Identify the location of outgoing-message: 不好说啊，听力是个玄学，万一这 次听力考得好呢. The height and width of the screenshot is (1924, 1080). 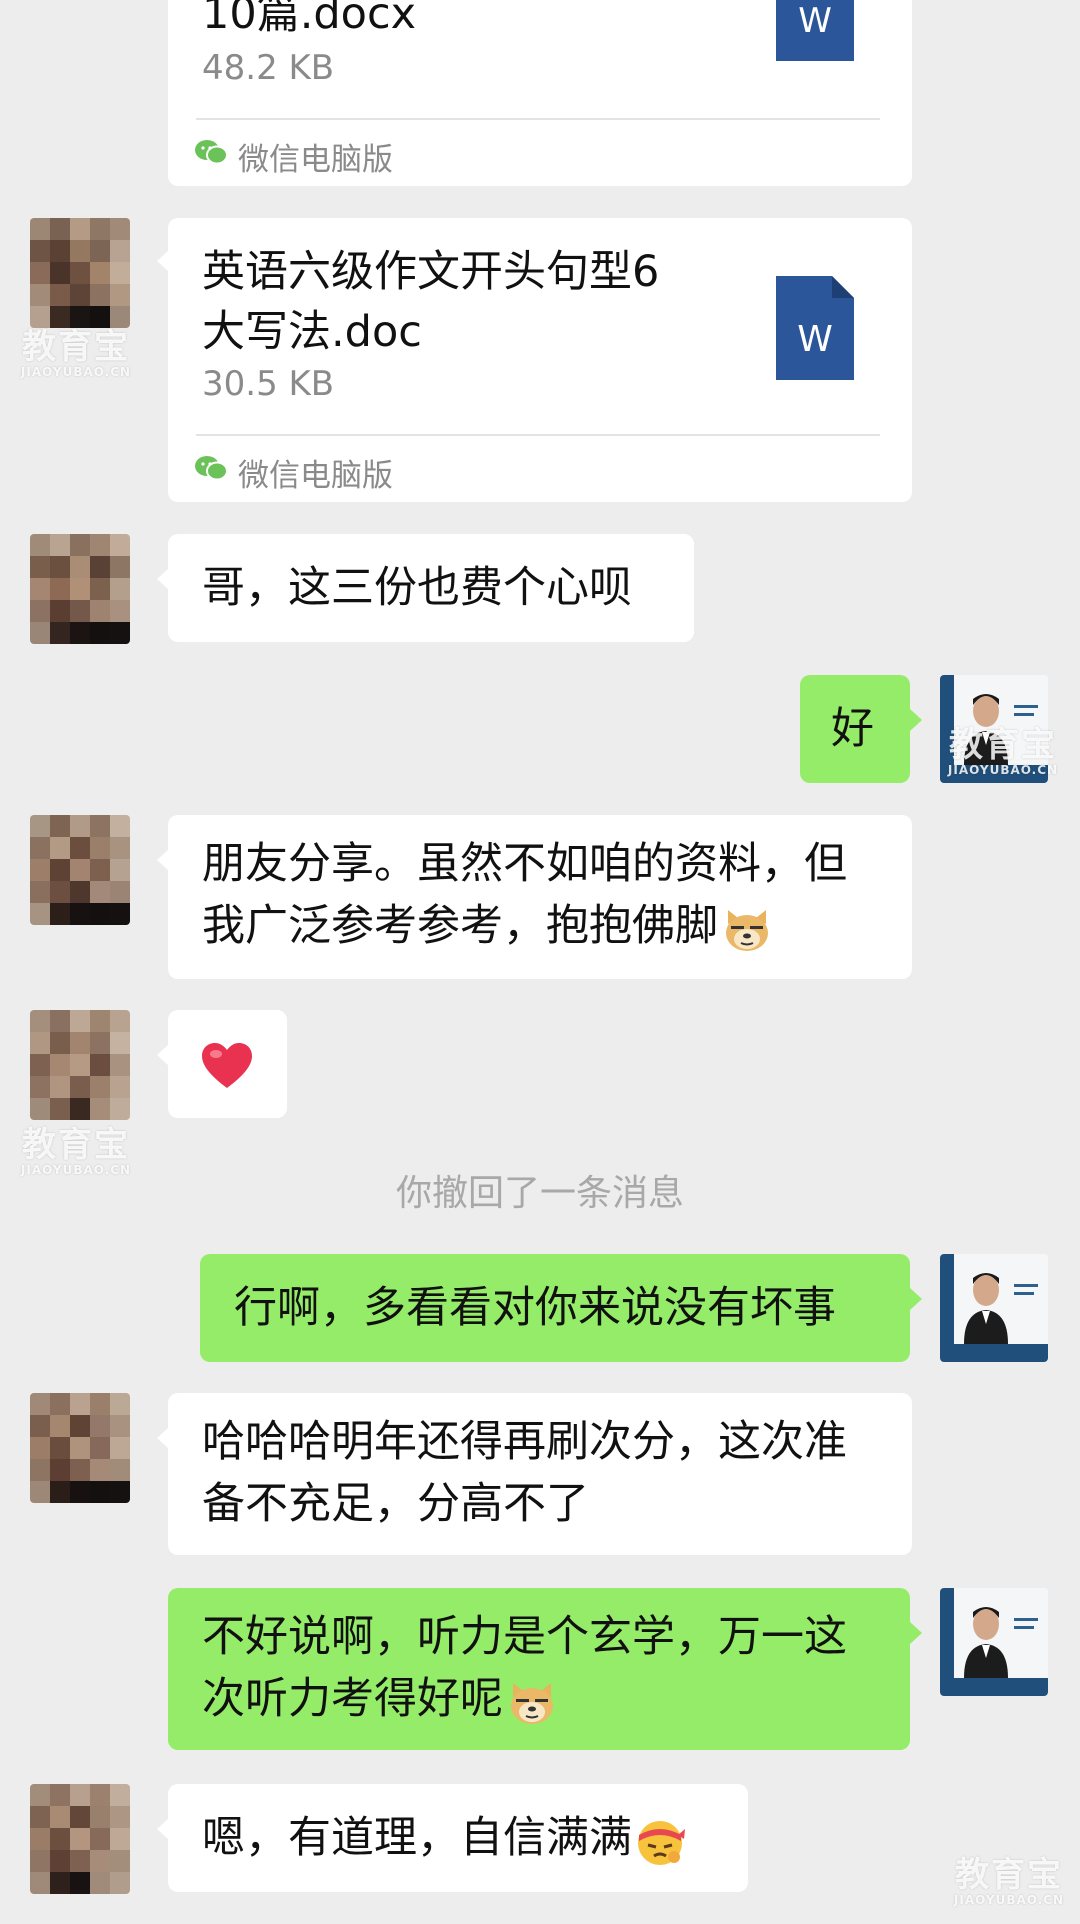
(539, 1669).